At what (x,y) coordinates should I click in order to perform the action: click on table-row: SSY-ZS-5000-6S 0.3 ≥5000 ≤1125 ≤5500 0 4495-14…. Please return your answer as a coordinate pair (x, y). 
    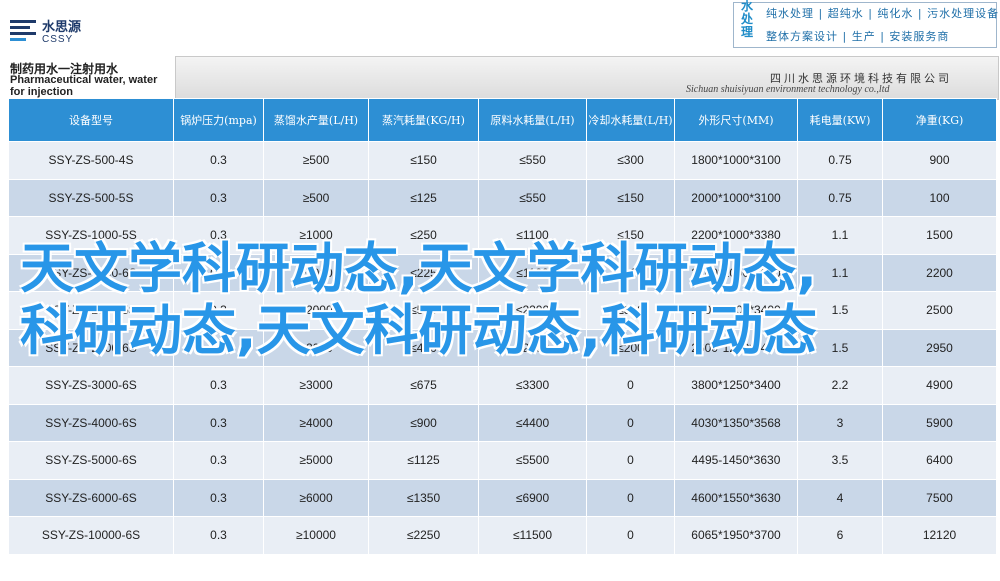
    Looking at the image, I should click on (502, 460).